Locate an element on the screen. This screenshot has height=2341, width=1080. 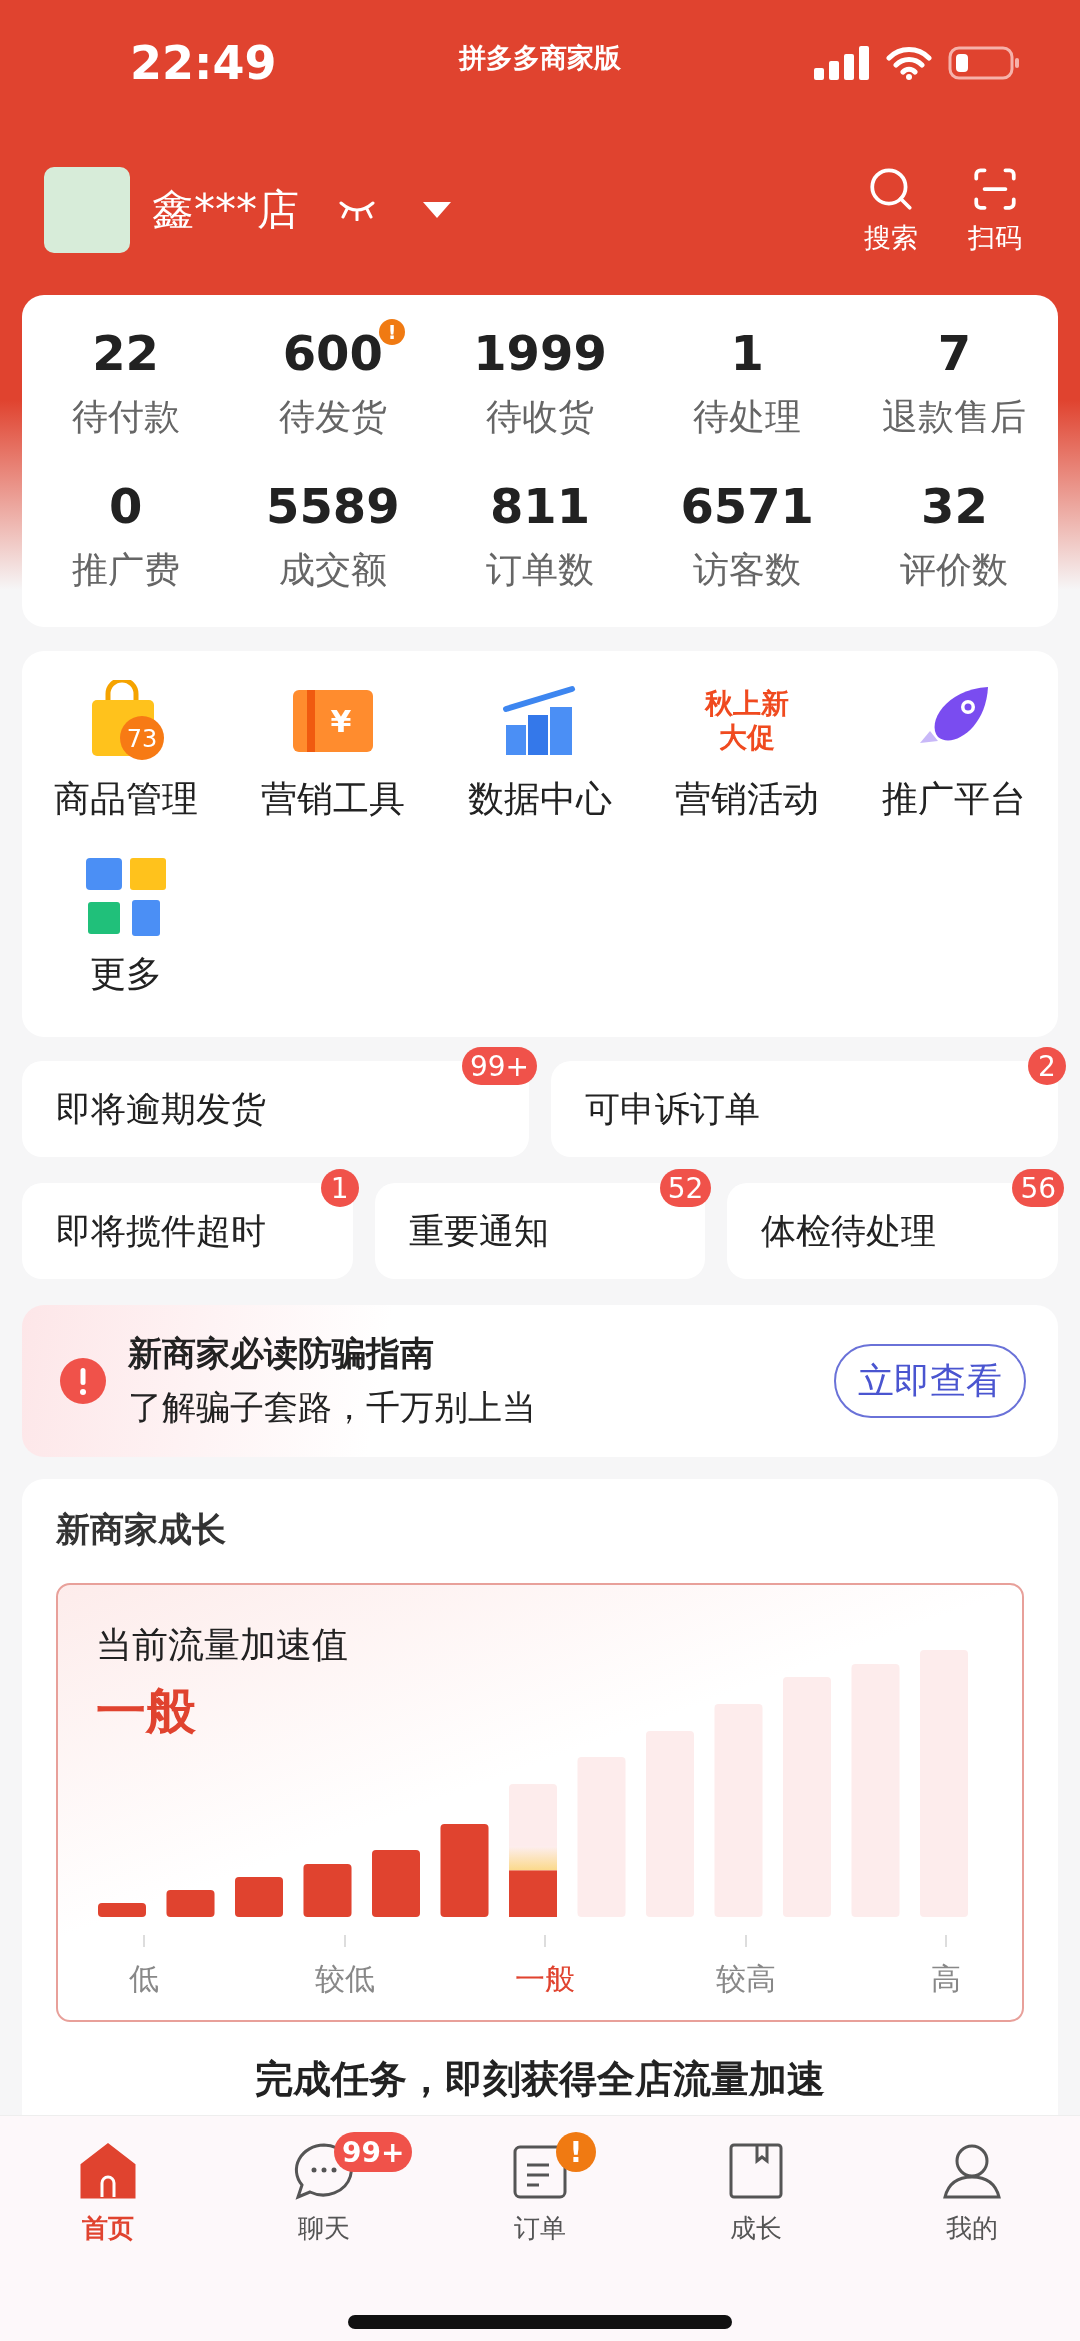
stat-label: 评价数 is located at coordinates (954, 570).